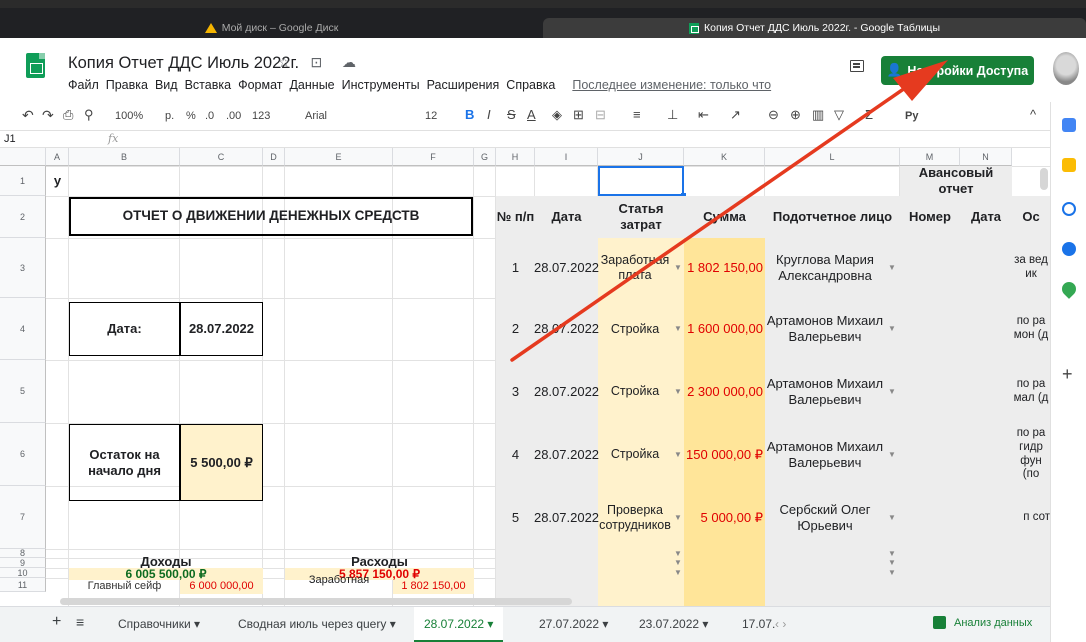 Image resolution: width=1086 pixels, height=642 pixels. What do you see at coordinates (758, 624) in the screenshot?
I see `sheet-tab-17-07: 17.07.` at bounding box center [758, 624].